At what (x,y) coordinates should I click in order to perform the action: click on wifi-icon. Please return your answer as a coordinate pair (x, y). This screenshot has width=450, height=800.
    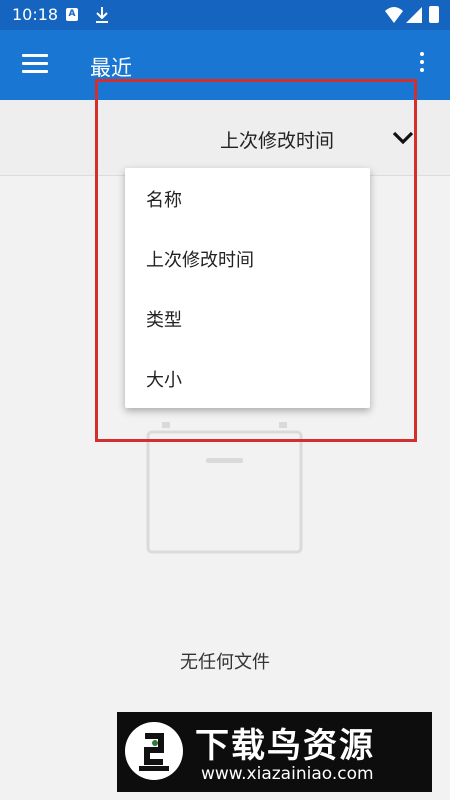
    Looking at the image, I should click on (394, 17).